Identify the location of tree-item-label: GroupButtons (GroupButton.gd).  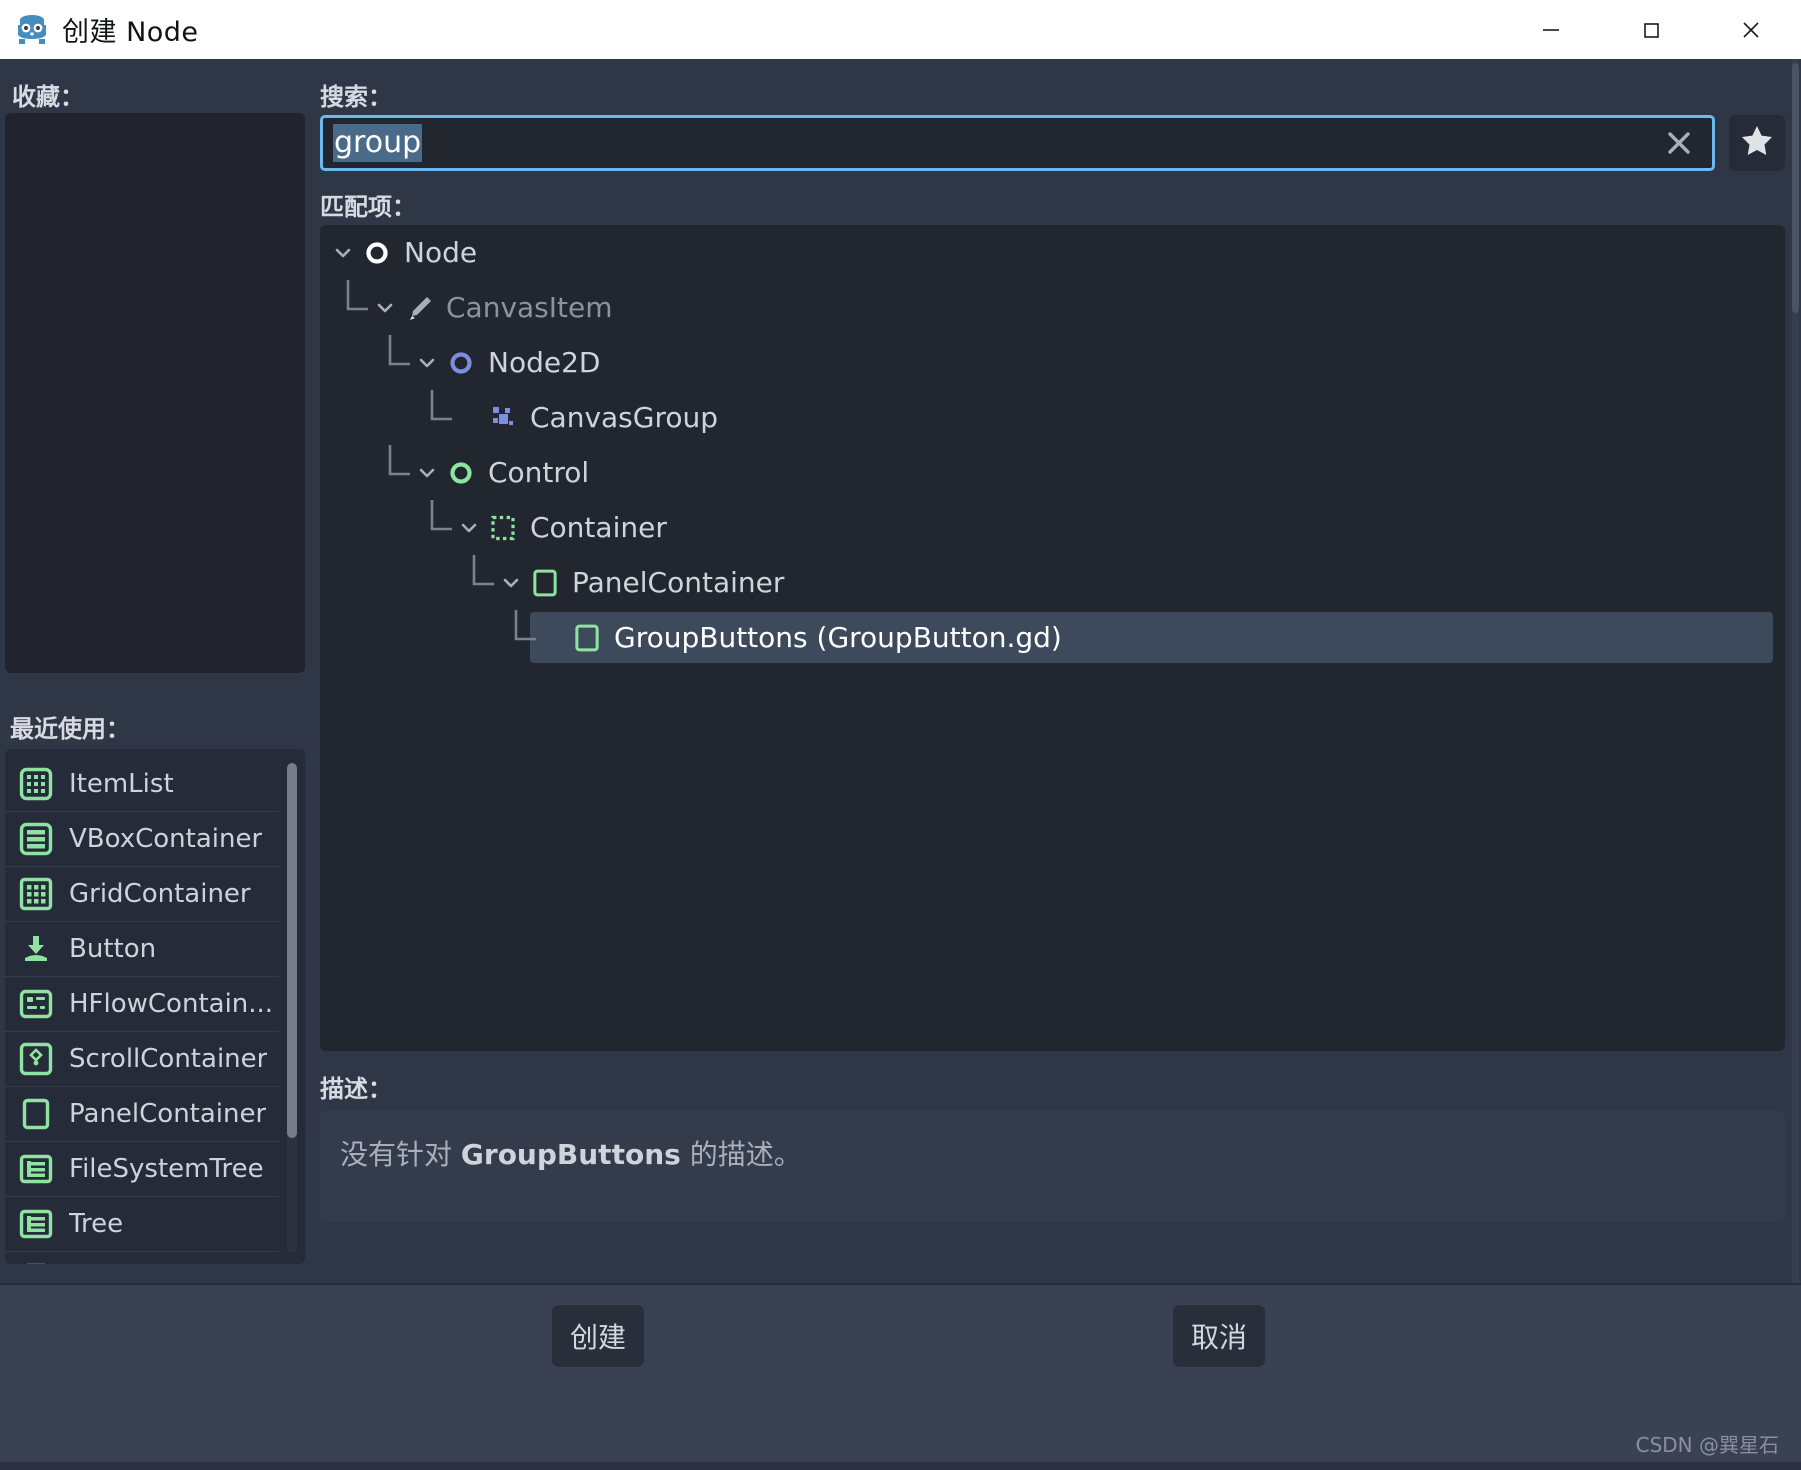
(838, 637).